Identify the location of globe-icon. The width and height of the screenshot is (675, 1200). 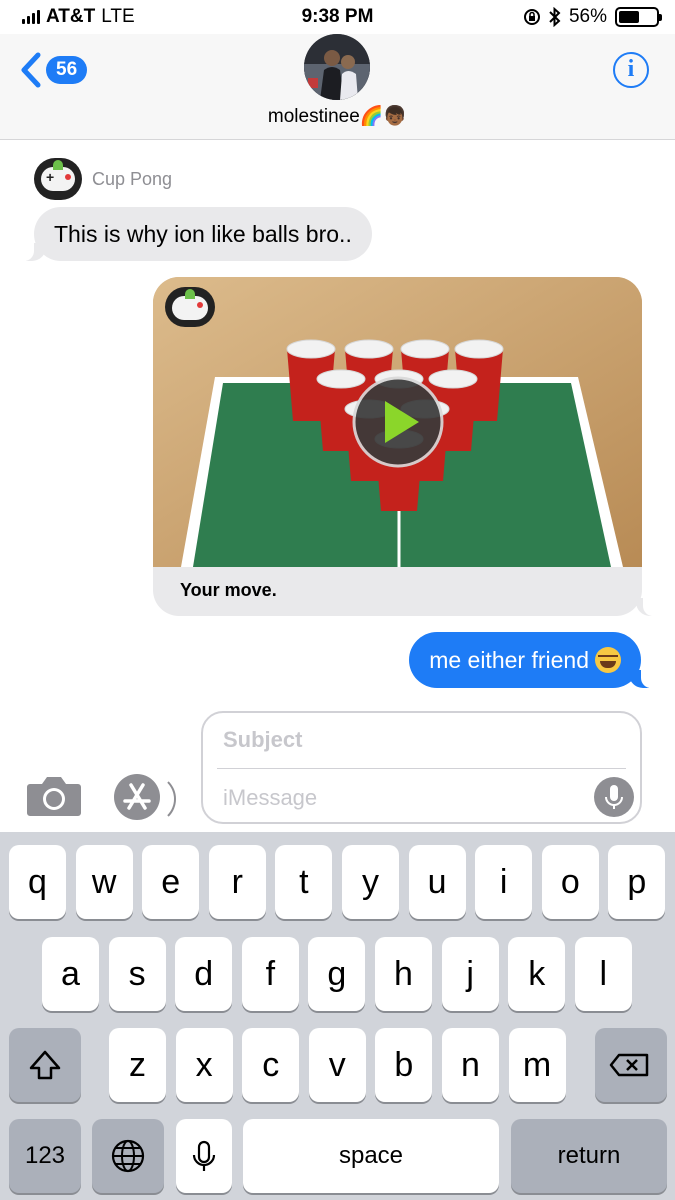
(128, 1156).